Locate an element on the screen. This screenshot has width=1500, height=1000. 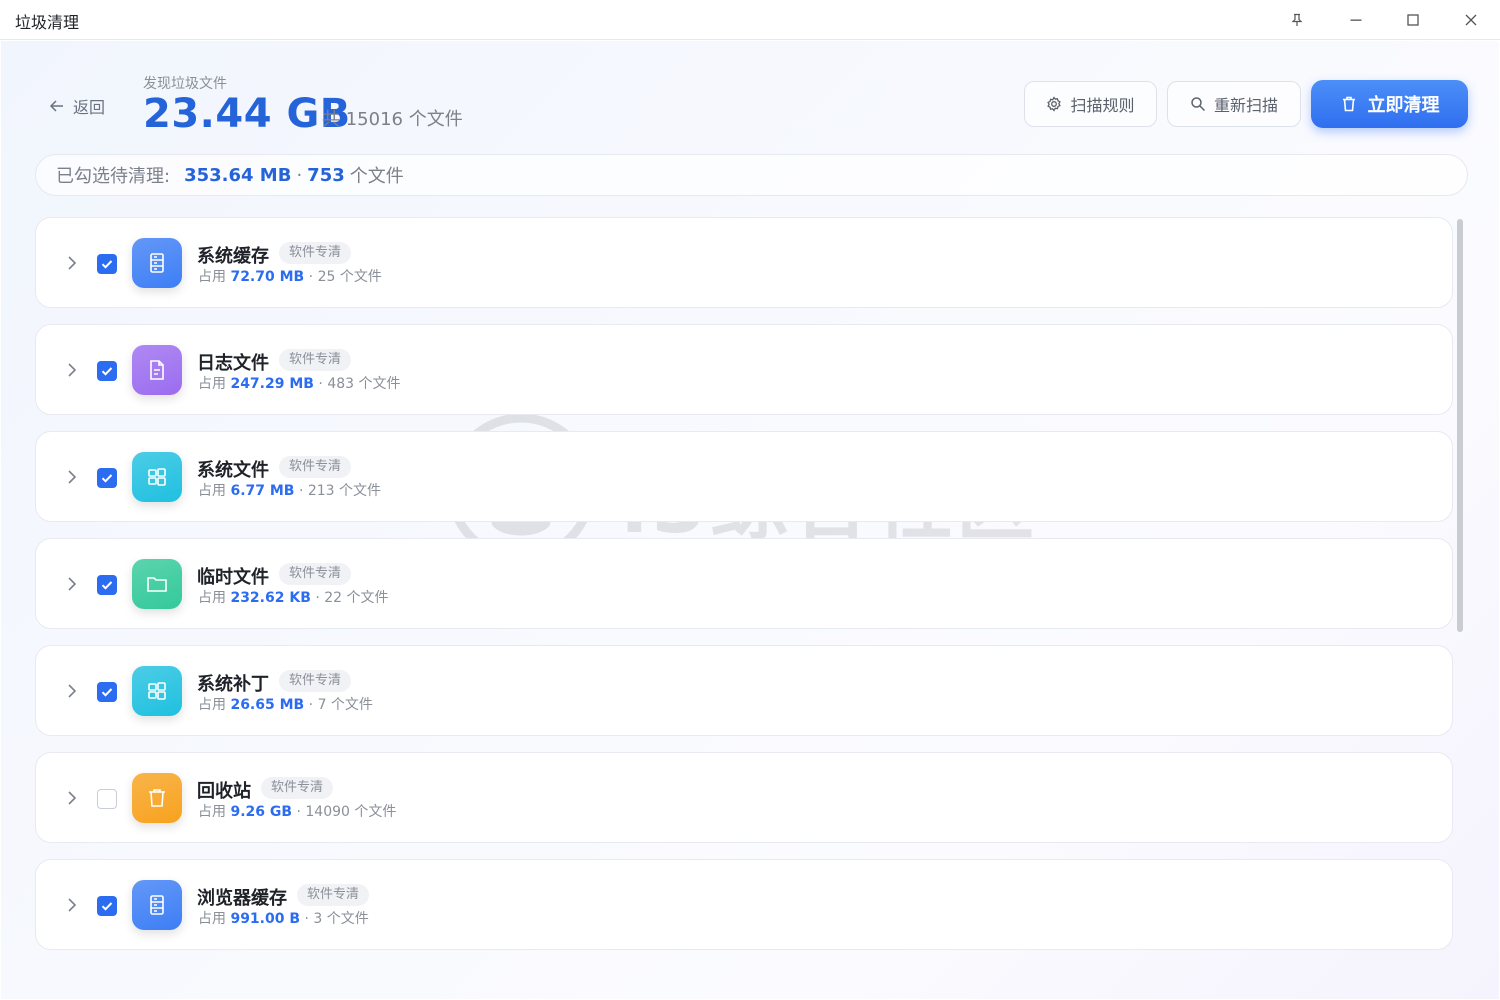
junk-category-card: 系统补丁 软件专清 占用 26.65 MB · 7 个文件 is located at coordinates (744, 690).